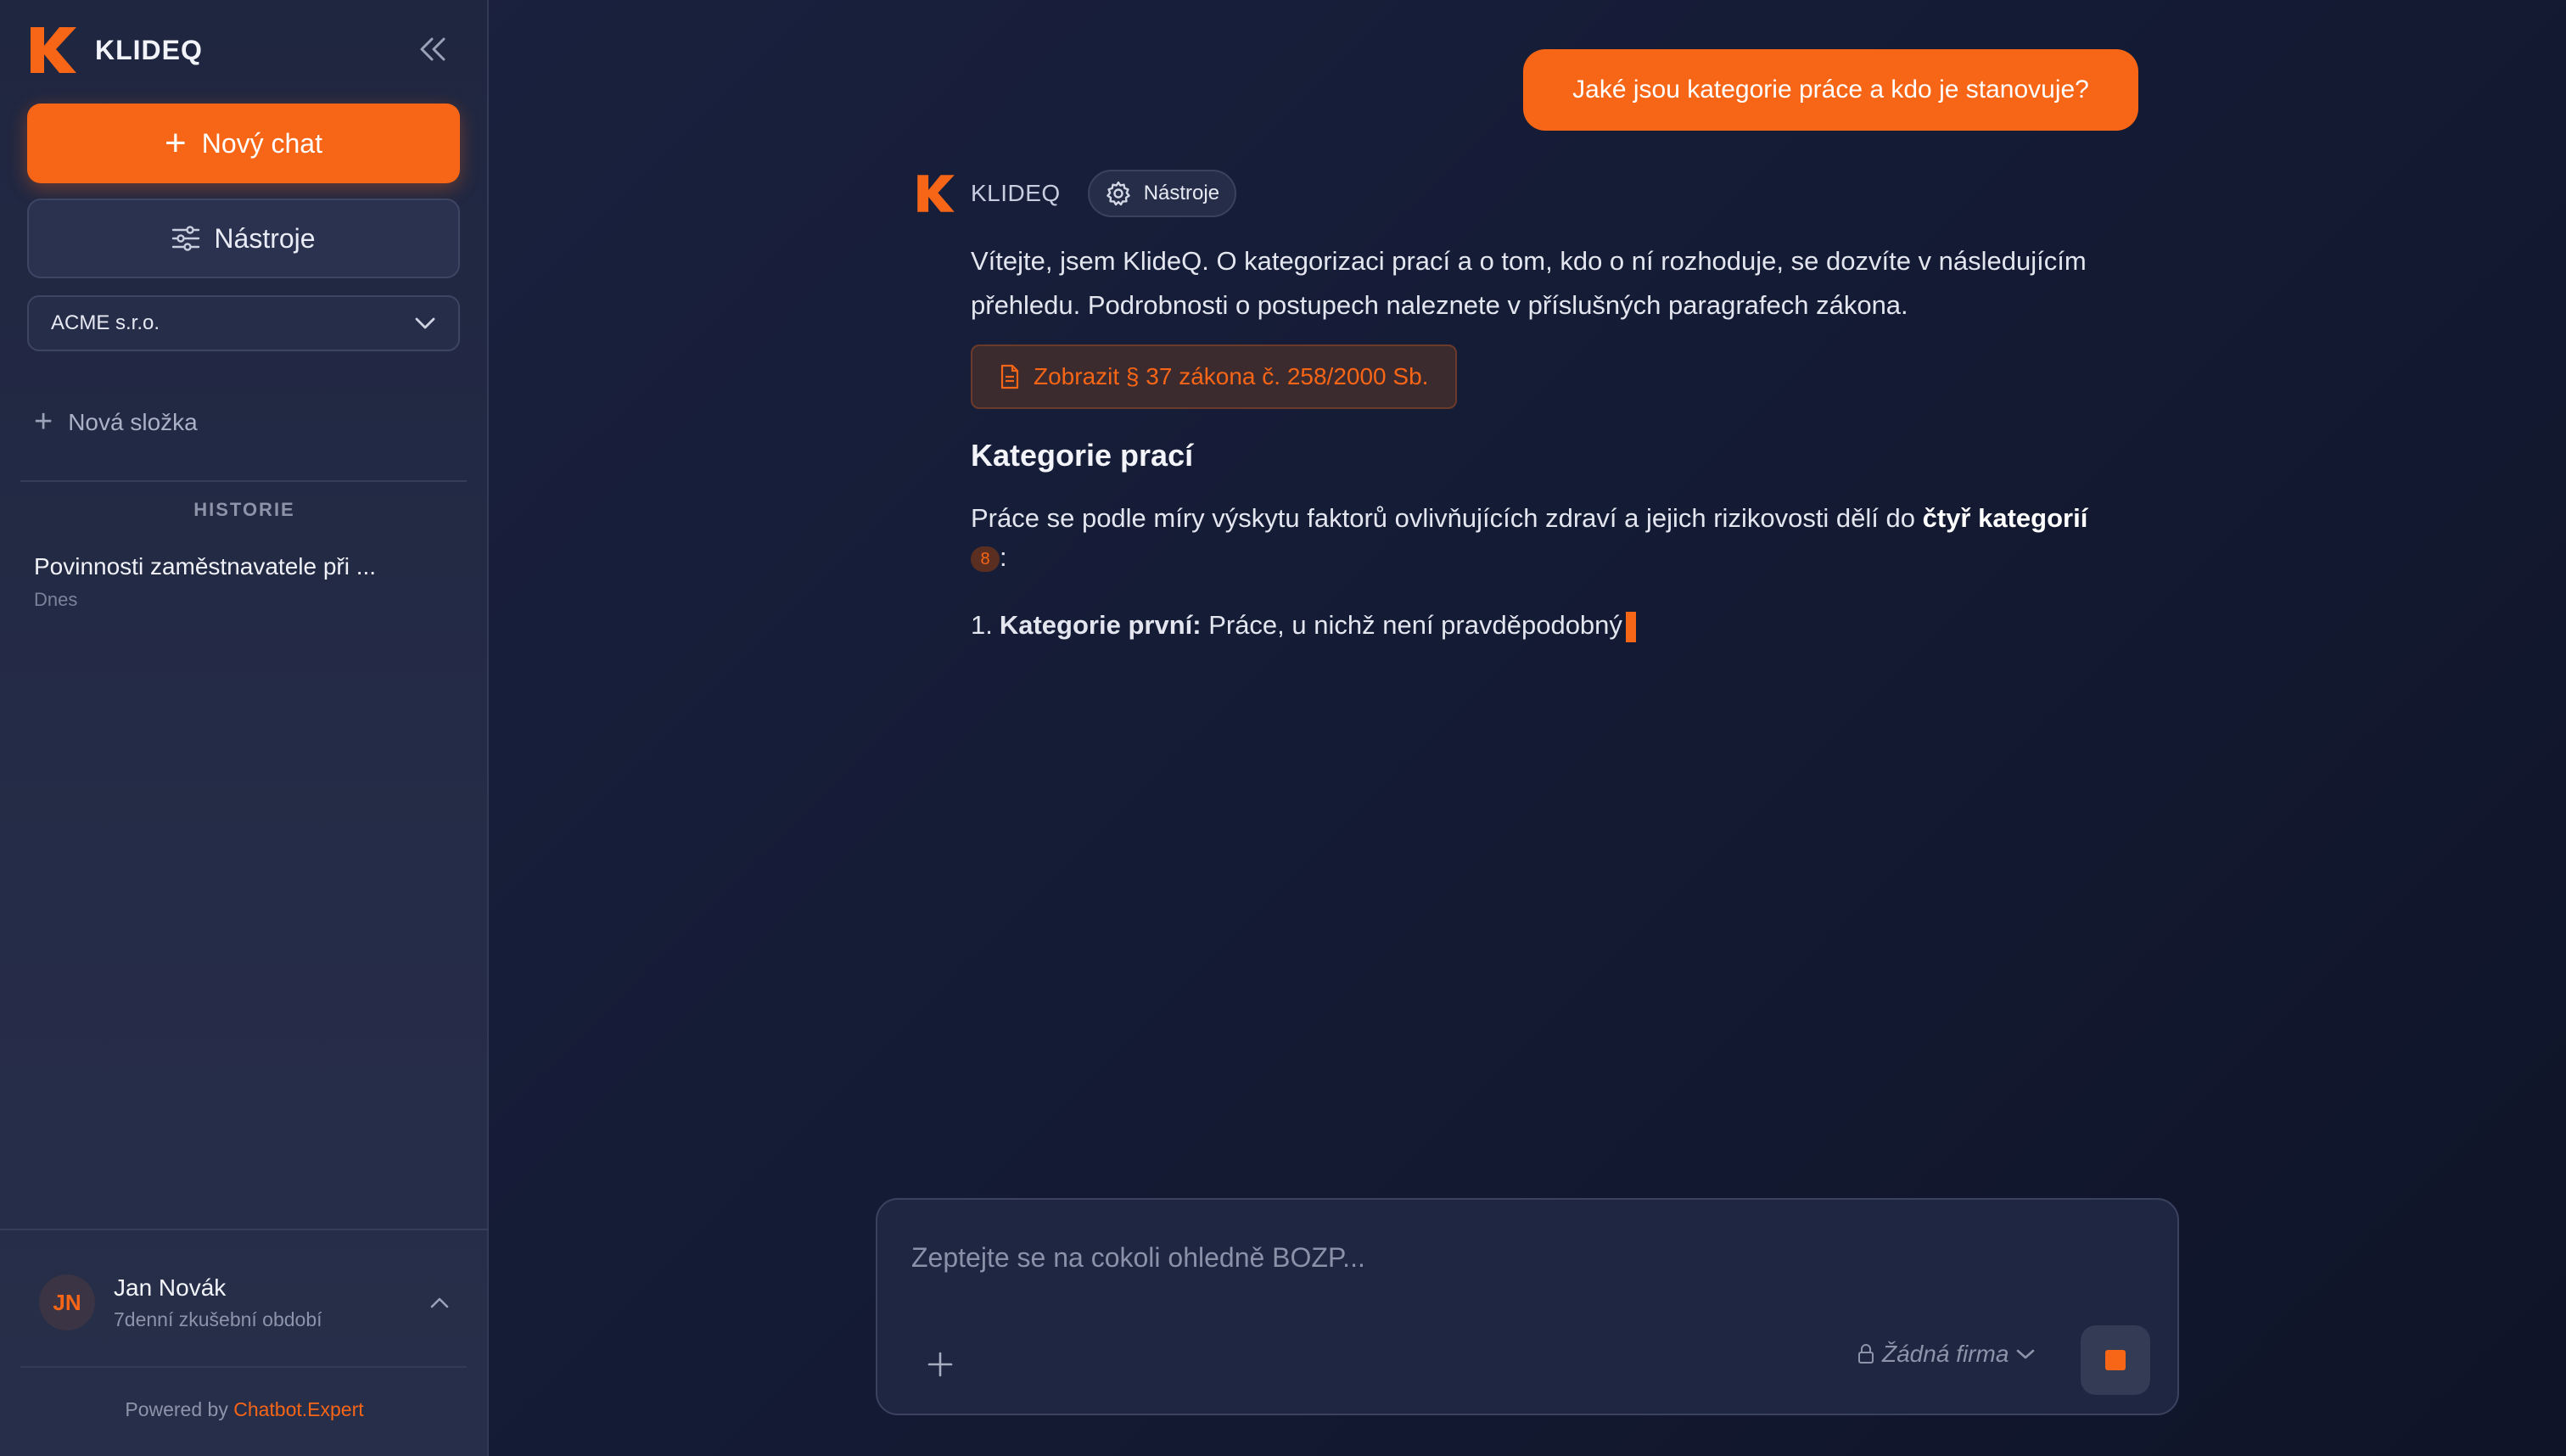 This screenshot has height=1456, width=2566. Describe the element at coordinates (1630, 626) in the screenshot. I see `streaming-cursor` at that location.